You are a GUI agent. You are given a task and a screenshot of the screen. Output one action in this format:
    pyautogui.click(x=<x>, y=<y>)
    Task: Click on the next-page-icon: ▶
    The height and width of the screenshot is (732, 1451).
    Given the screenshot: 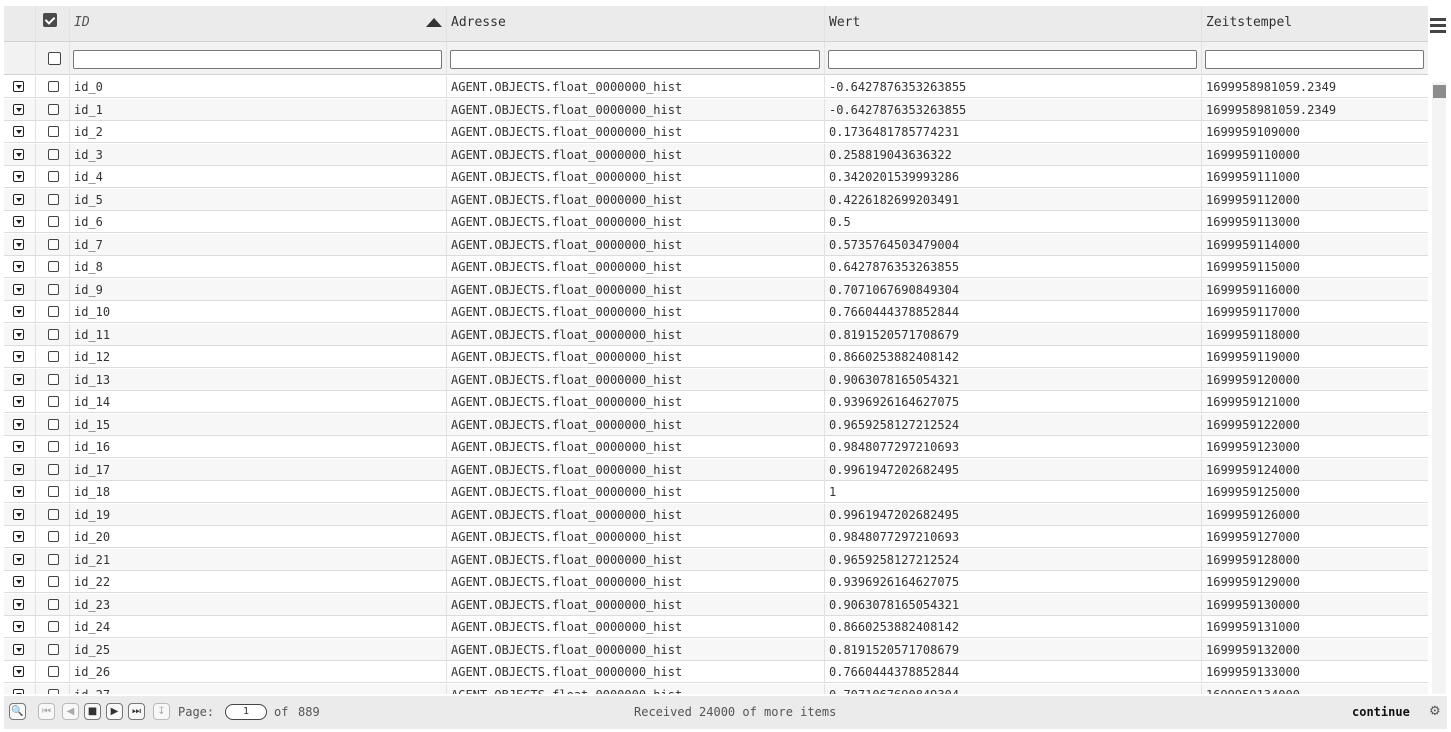 What is the action you would take?
    pyautogui.click(x=114, y=711)
    